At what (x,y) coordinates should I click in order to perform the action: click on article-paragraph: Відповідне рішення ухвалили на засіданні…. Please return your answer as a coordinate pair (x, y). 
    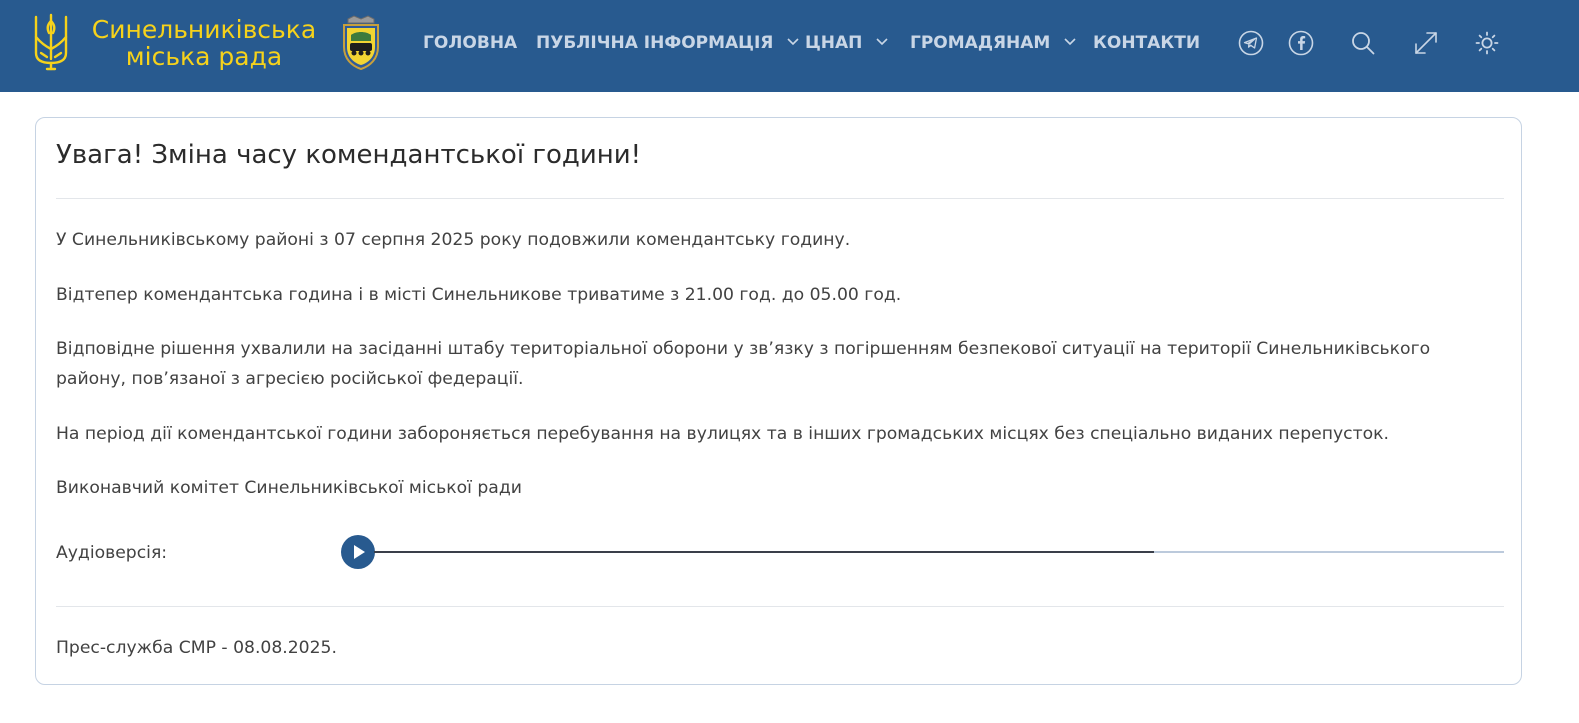
    Looking at the image, I should click on (743, 364).